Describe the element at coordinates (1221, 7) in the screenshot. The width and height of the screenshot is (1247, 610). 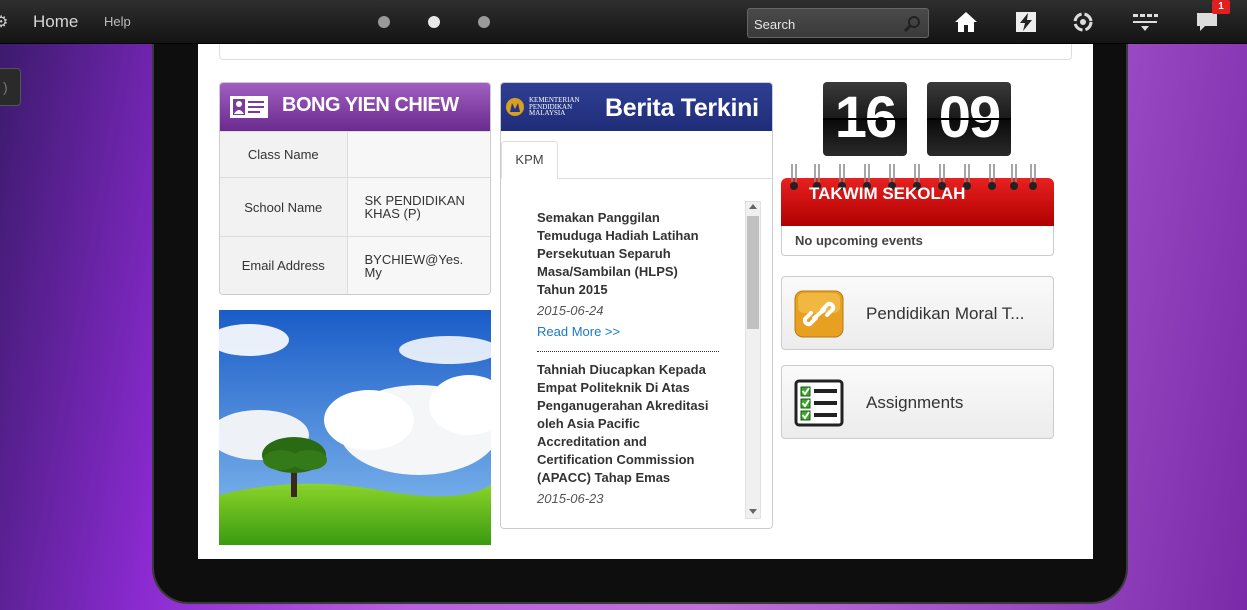
I see `notification-badge: 1` at that location.